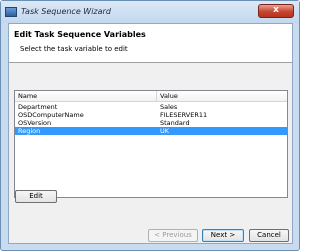 The width and height of the screenshot is (320, 251). I want to click on page-title: Edit Task Sequence Variables, so click(80, 34).